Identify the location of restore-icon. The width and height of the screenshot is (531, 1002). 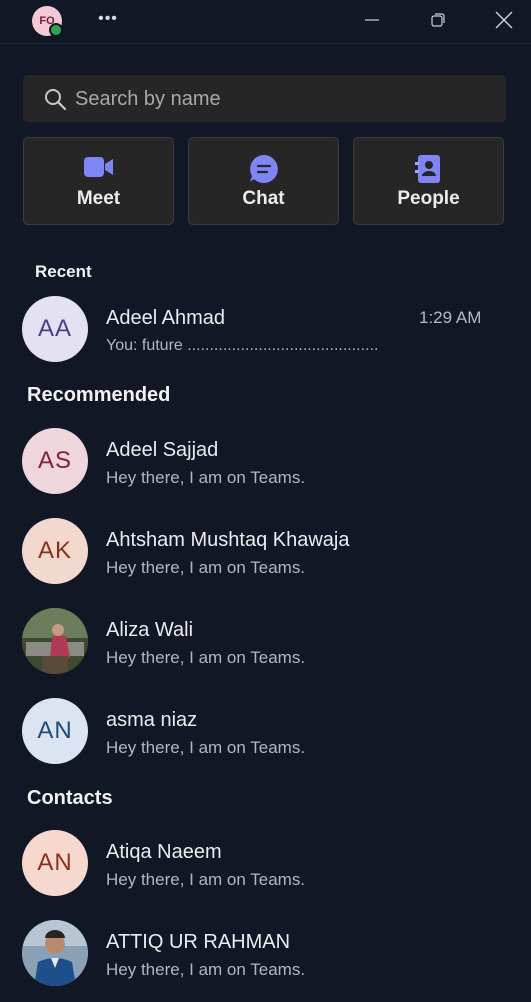
(438, 20).